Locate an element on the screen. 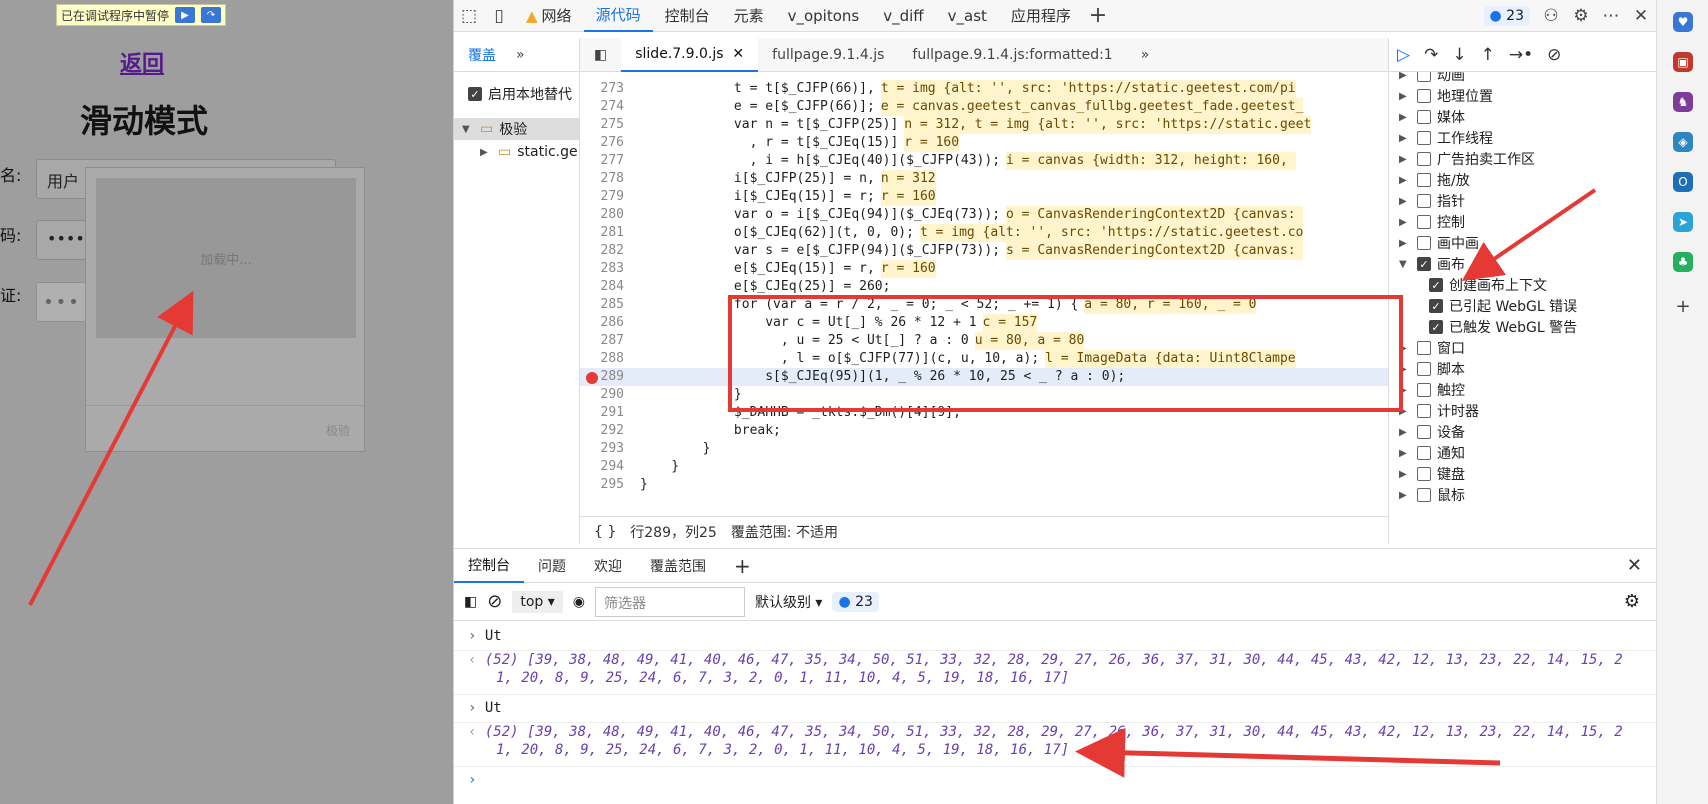  breakpoint-category: ▼ ✓ 画布 is located at coordinates (1427, 264).